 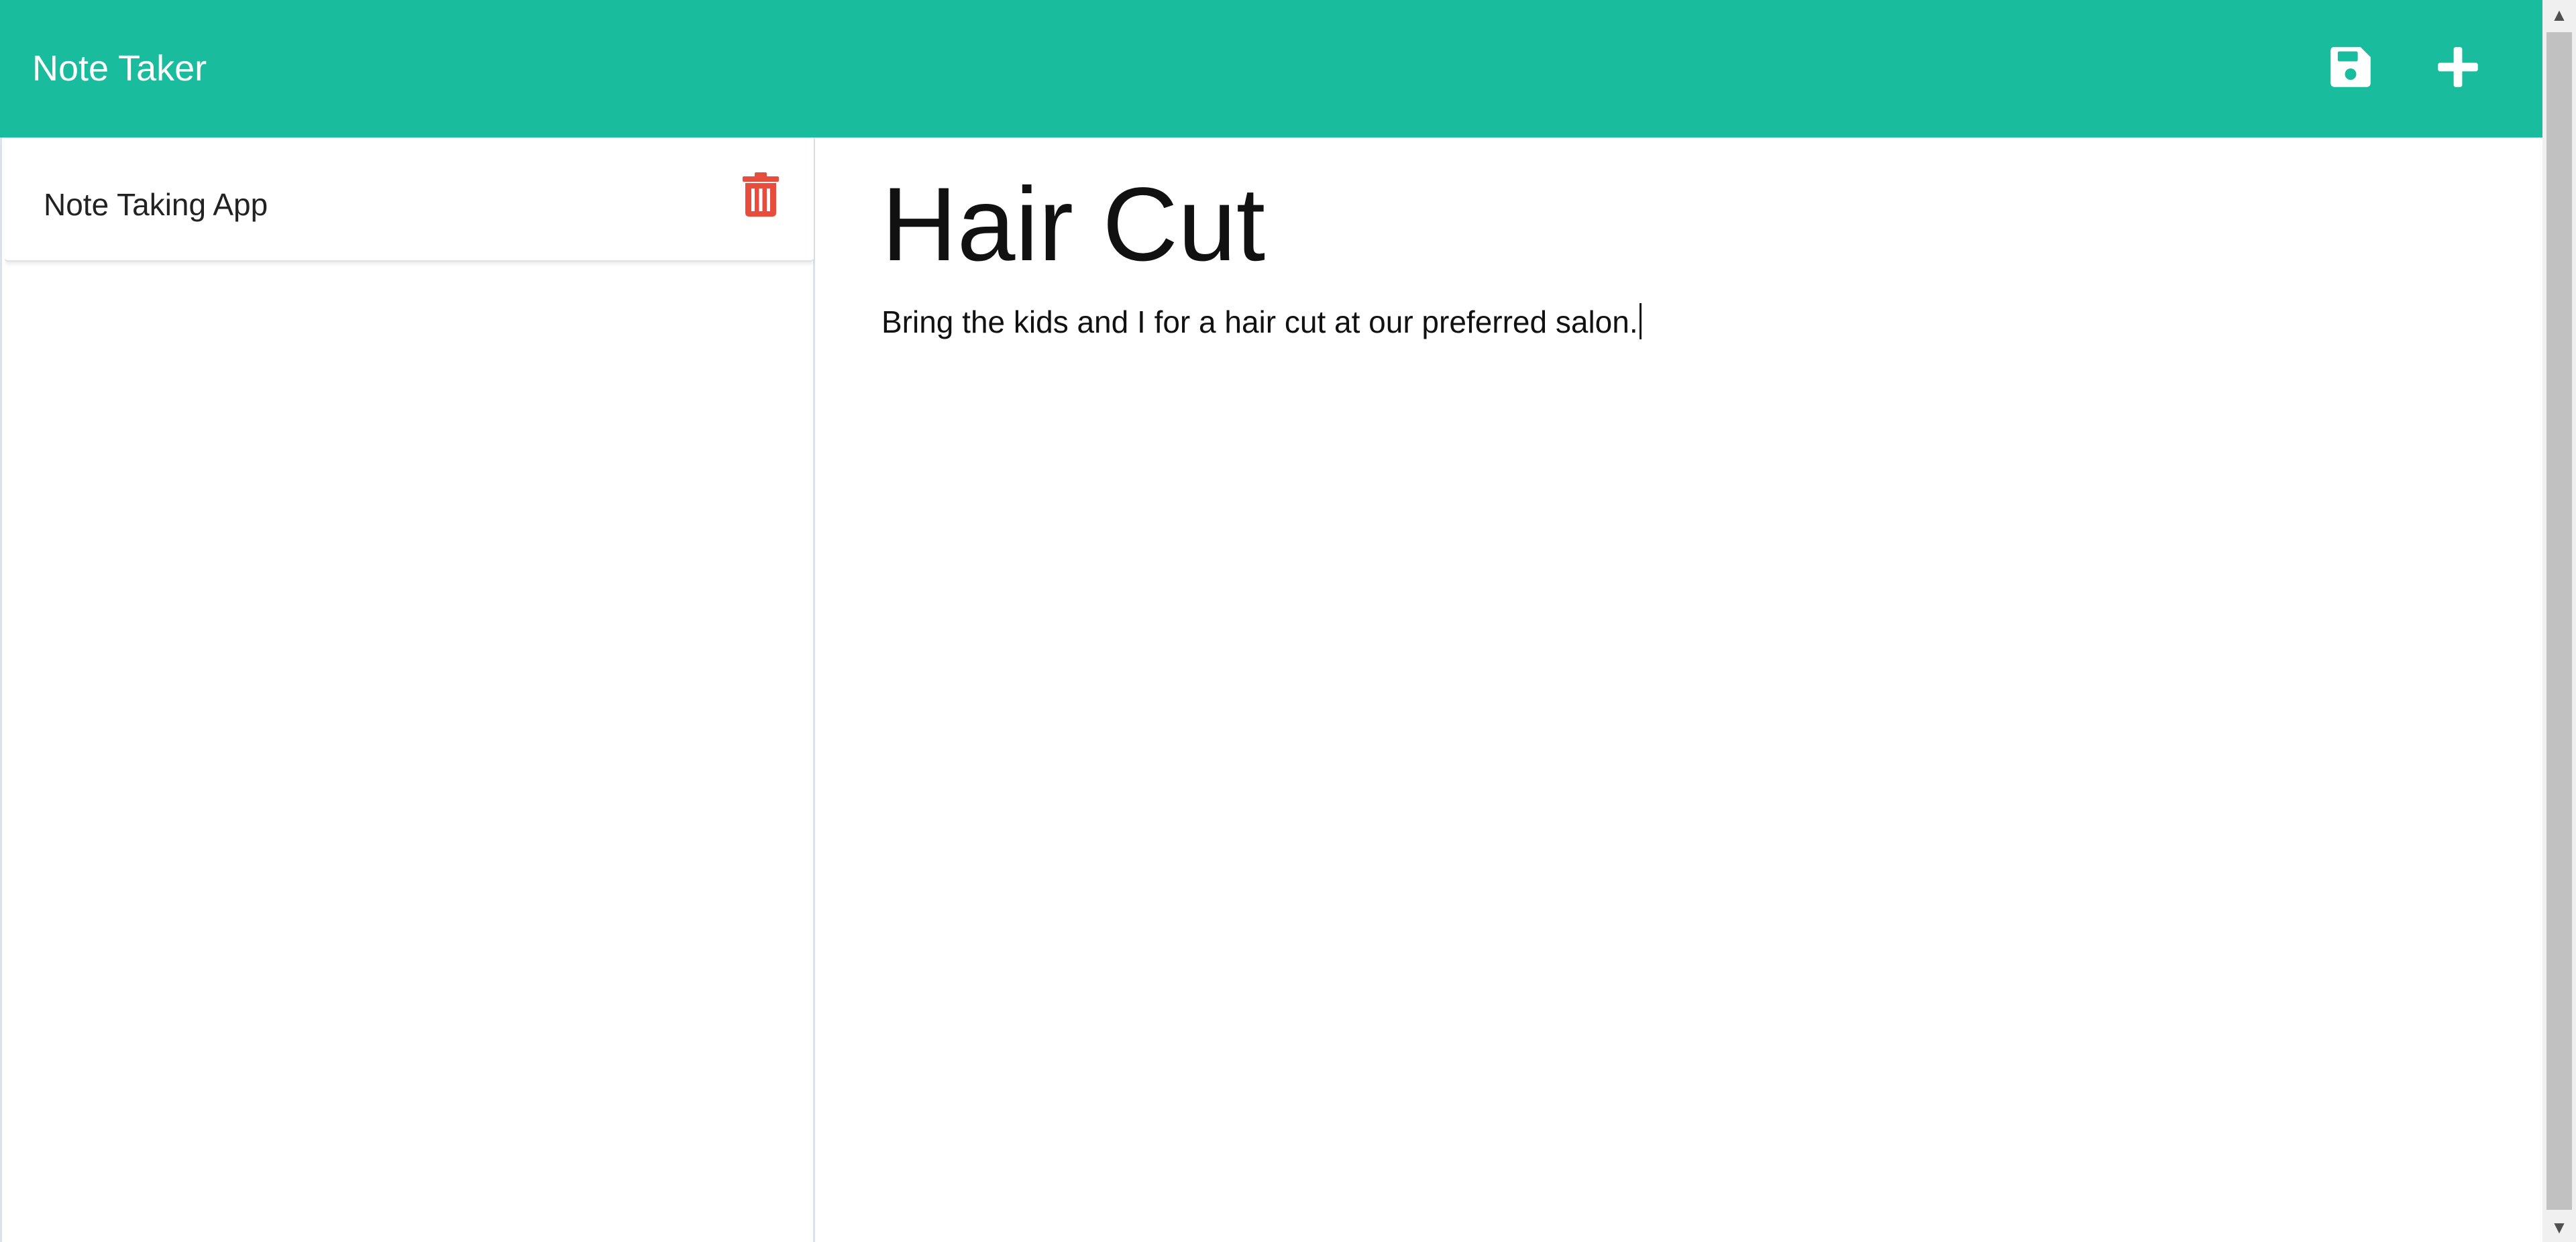 I want to click on new-note-button, so click(x=2457, y=68).